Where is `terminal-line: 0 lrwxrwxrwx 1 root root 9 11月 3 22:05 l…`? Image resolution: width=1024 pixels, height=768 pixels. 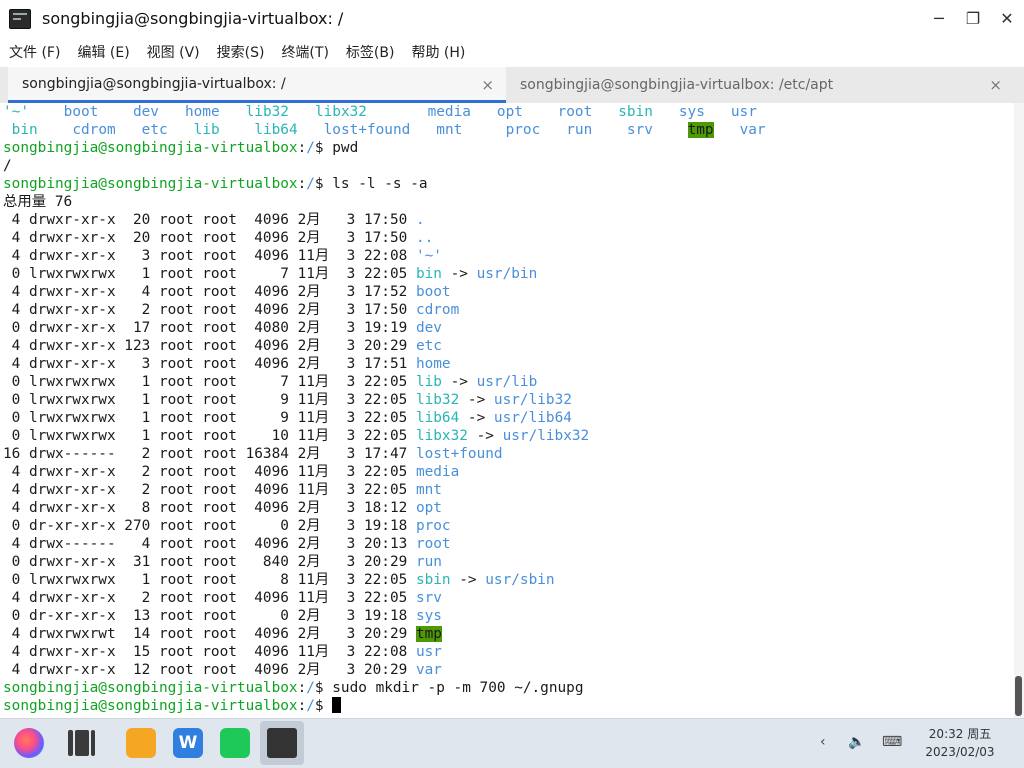
terminal-line: 0 lrwxrwxrwx 1 root root 9 11月 3 22:05 l… is located at coordinates (507, 400).